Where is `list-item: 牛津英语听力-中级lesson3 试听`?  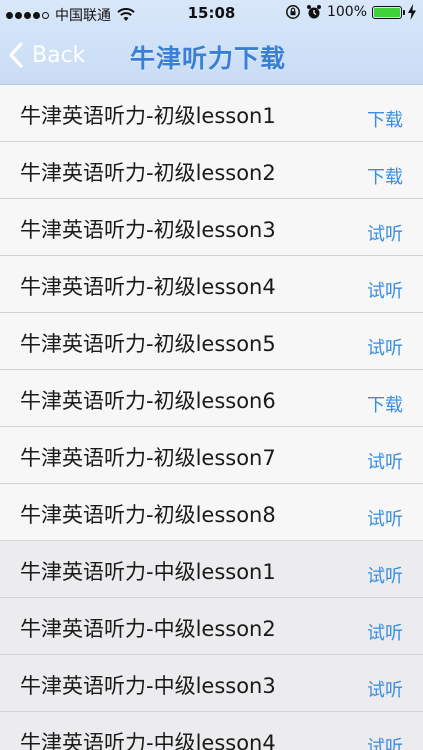 list-item: 牛津英语听力-中级lesson3 试听 is located at coordinates (211, 683).